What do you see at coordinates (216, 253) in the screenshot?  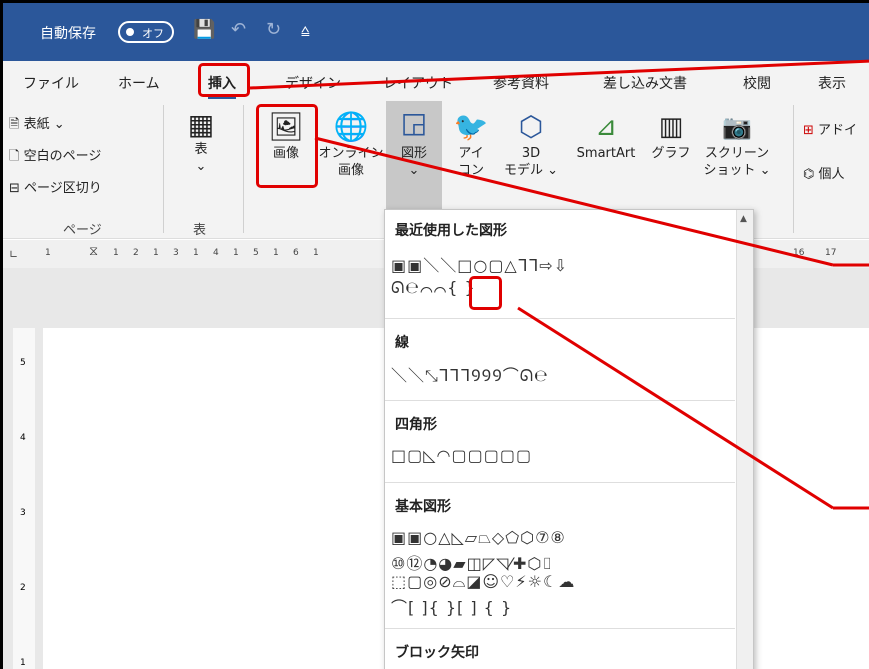 I see `ruler-tick: 4` at bounding box center [216, 253].